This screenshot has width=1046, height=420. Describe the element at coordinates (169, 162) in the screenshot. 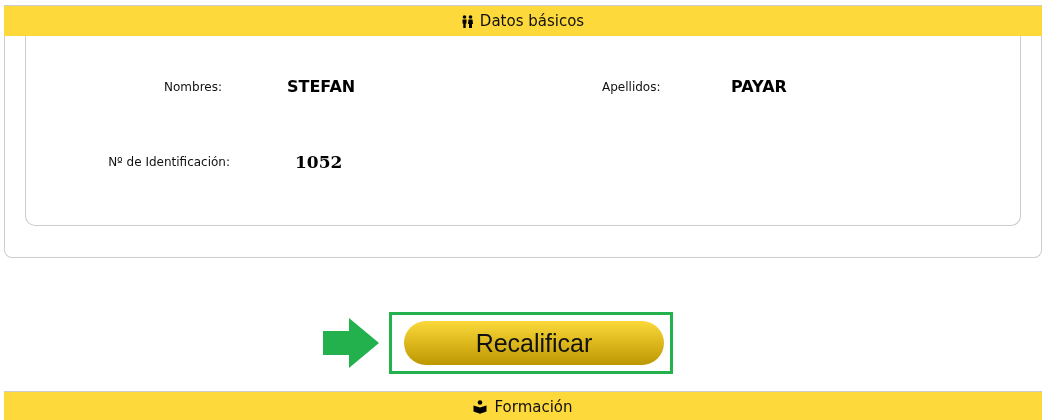

I see `field-label: Nº de Identificación:` at that location.